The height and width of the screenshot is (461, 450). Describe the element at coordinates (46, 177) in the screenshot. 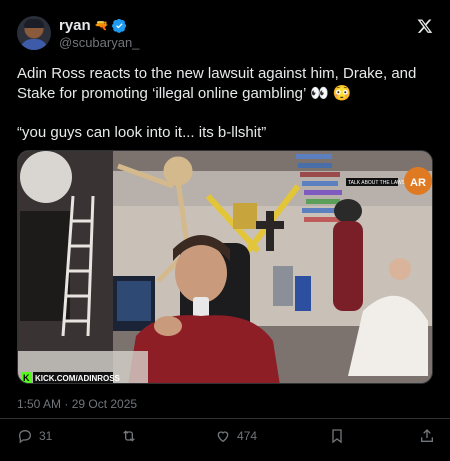

I see `moon-decor` at that location.